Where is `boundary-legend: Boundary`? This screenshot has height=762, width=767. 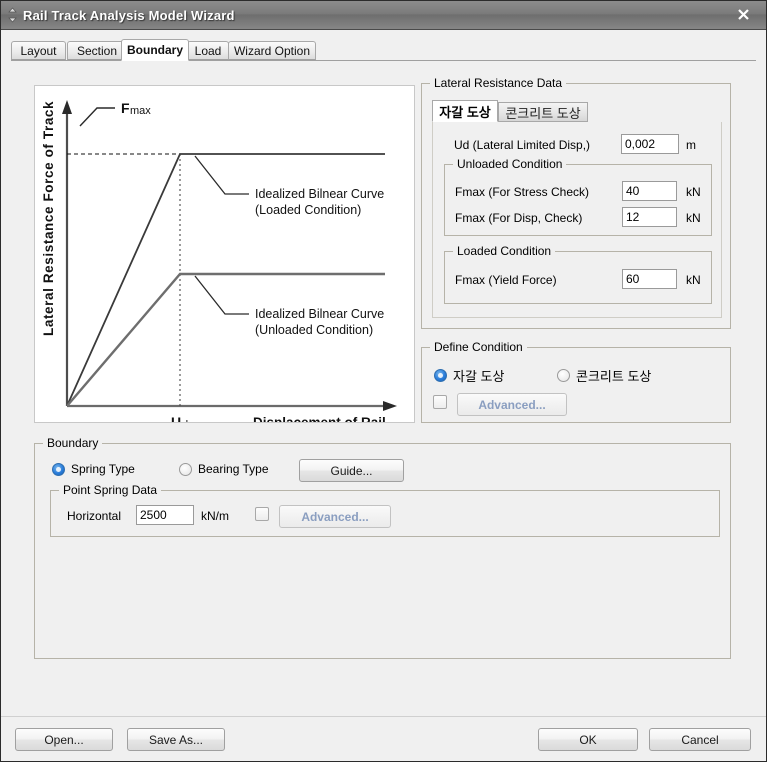 boundary-legend: Boundary is located at coordinates (73, 443).